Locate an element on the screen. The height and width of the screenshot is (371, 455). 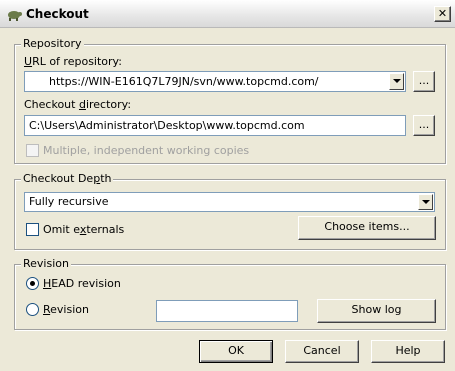
revision-radio is located at coordinates (32, 309).